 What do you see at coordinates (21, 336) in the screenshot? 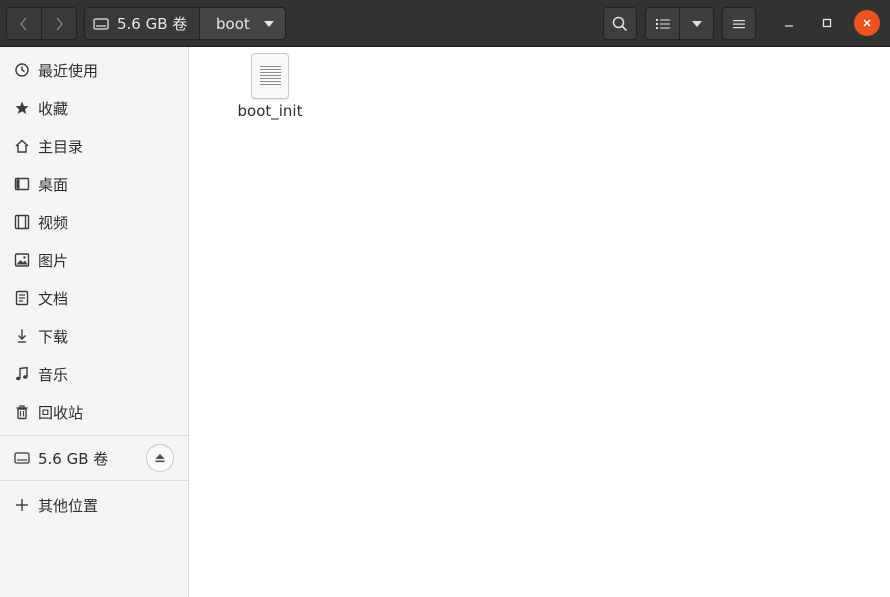
I see `download-icon` at bounding box center [21, 336].